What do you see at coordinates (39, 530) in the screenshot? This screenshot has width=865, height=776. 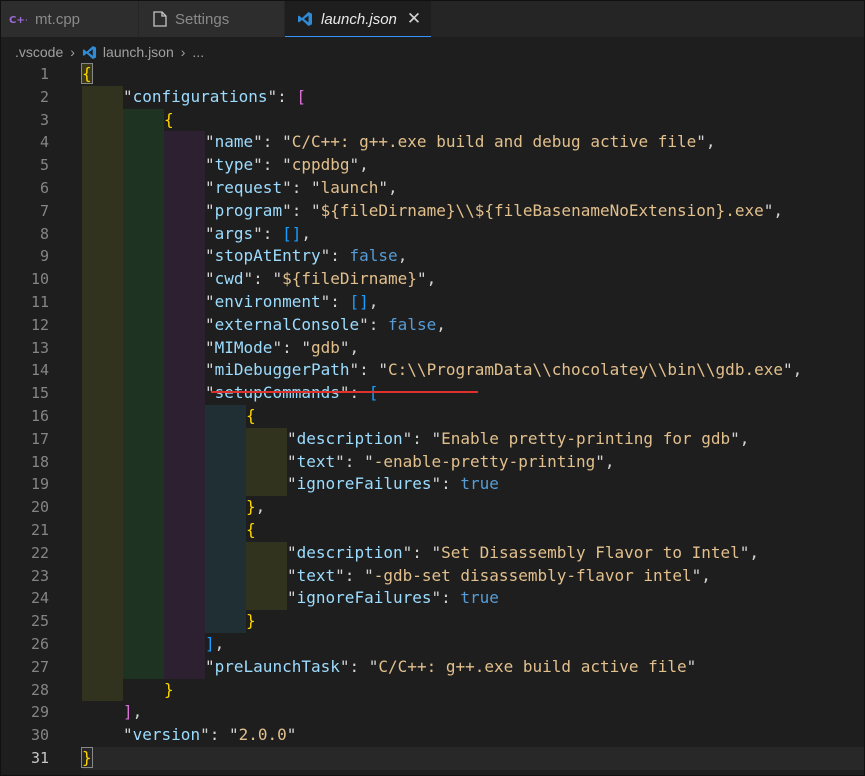 I see `line-number: 21` at bounding box center [39, 530].